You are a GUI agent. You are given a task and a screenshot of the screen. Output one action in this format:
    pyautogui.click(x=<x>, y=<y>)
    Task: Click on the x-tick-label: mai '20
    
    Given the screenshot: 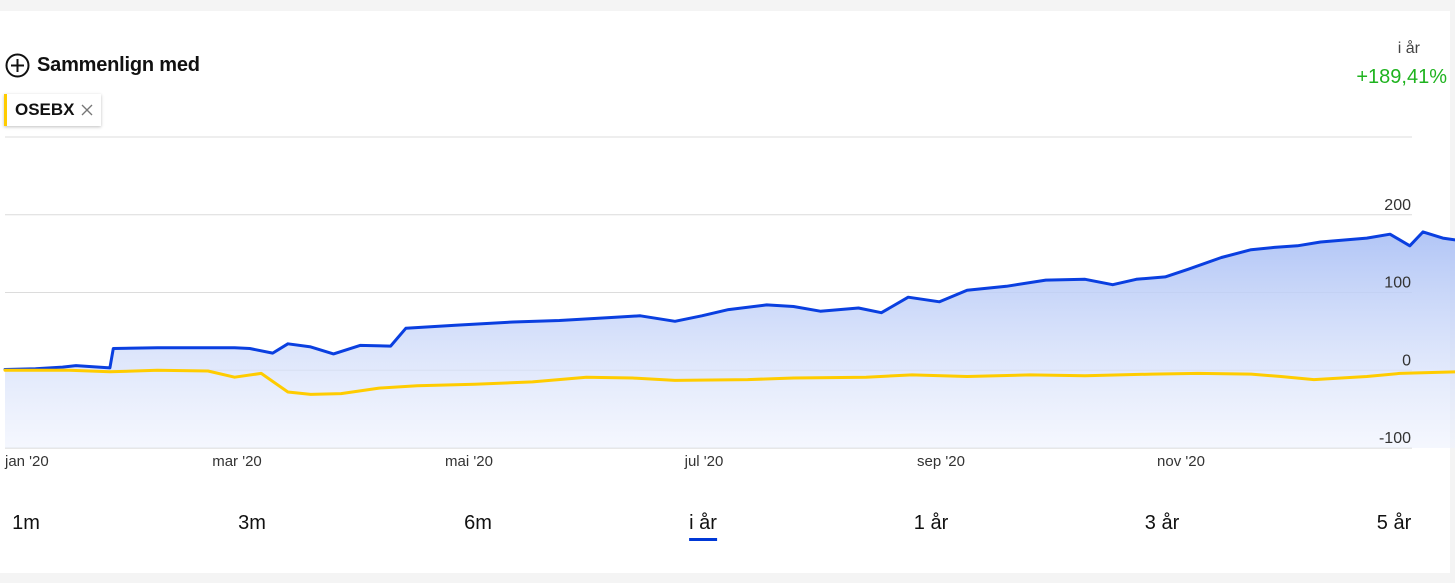 What is the action you would take?
    pyautogui.click(x=469, y=461)
    